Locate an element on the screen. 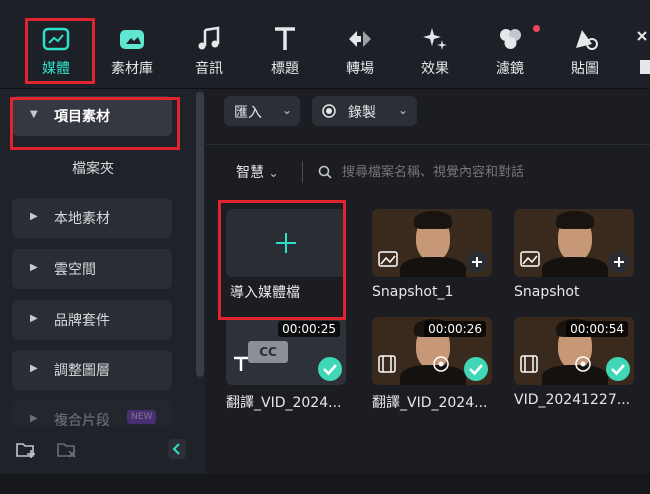 The width and height of the screenshot is (650, 494). import-label: 匯入 is located at coordinates (248, 113).